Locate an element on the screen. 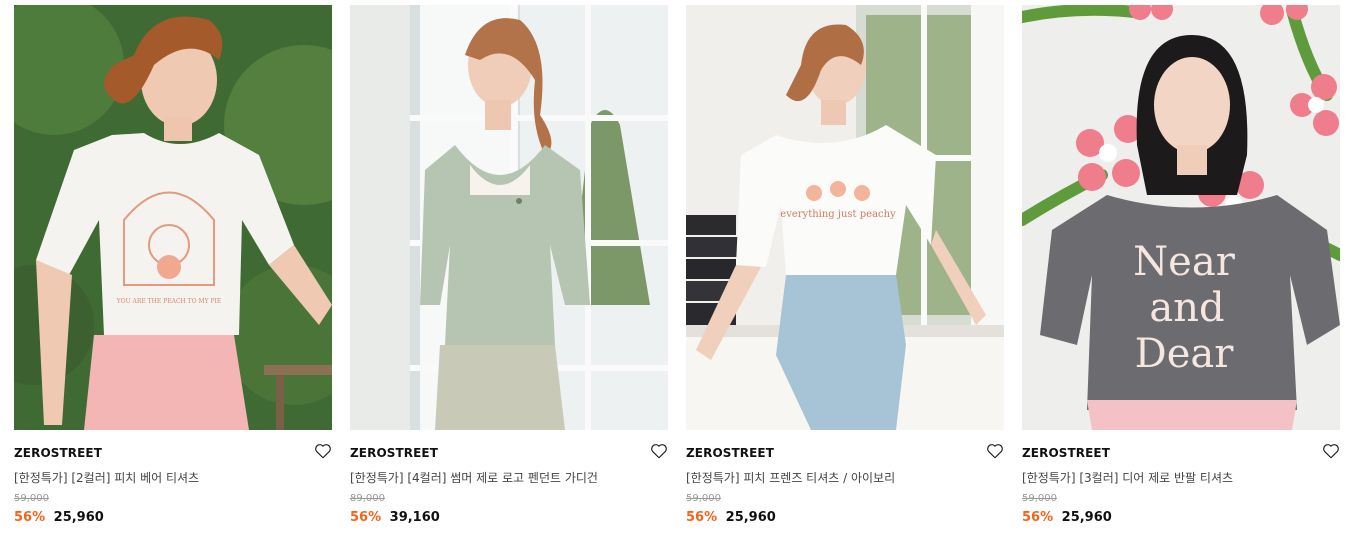 The image size is (1348, 535). product-title: [한정특가] [4컬러] 썸머 제로 로고 펜던트 가디건 is located at coordinates (474, 477).